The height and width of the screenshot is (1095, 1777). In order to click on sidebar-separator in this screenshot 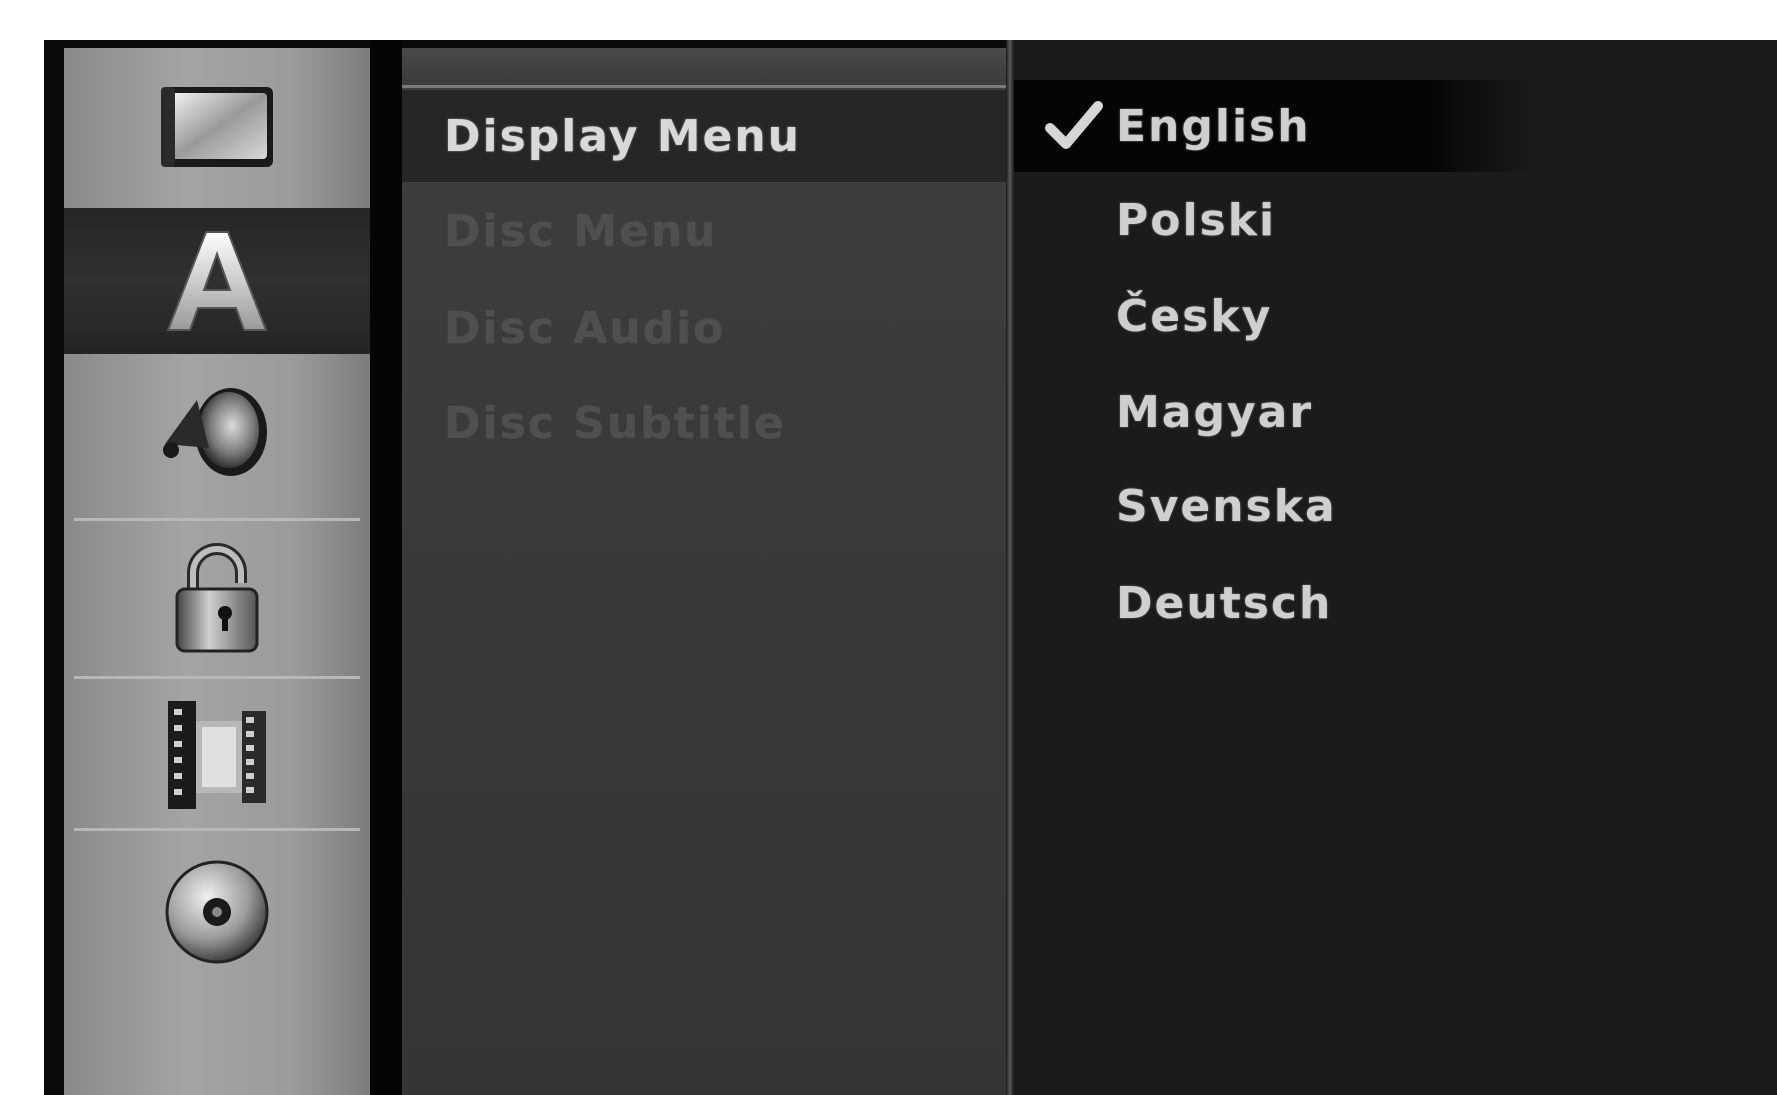, I will do `click(386, 567)`.